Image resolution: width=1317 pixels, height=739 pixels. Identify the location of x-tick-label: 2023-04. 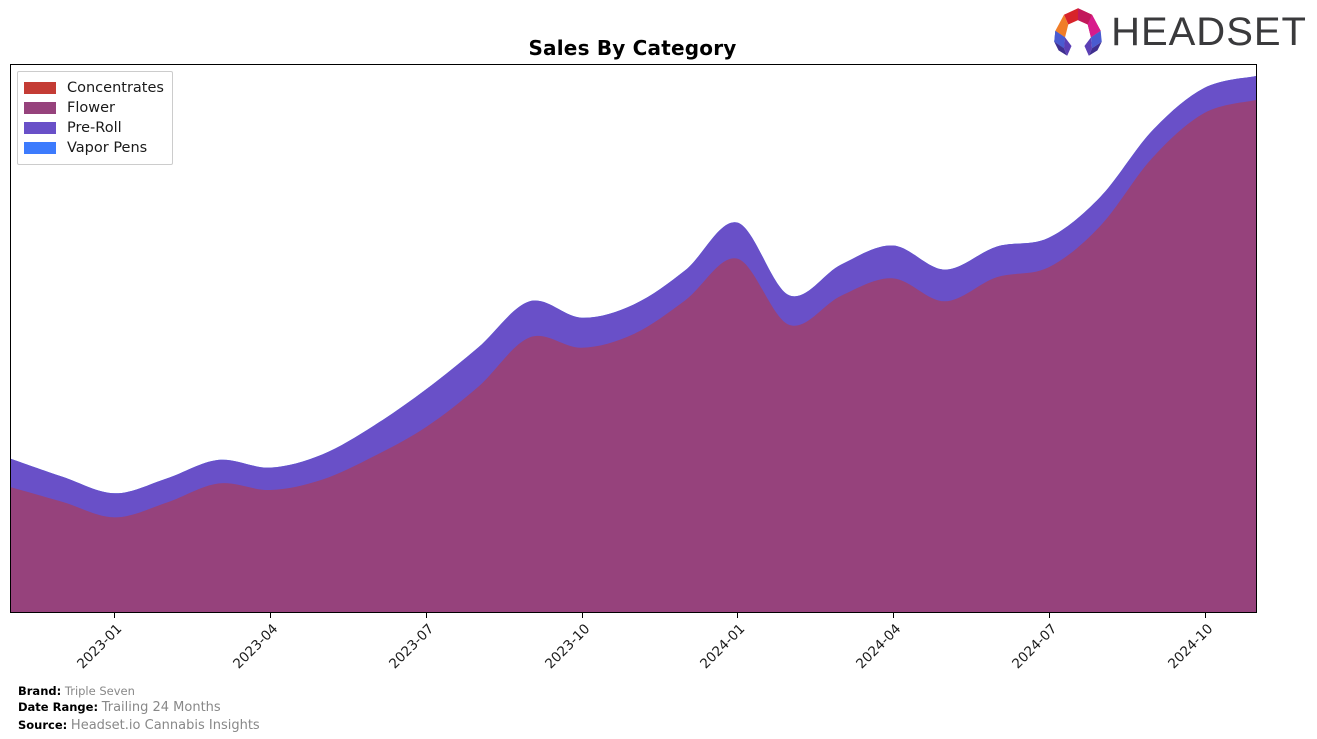
(255, 647).